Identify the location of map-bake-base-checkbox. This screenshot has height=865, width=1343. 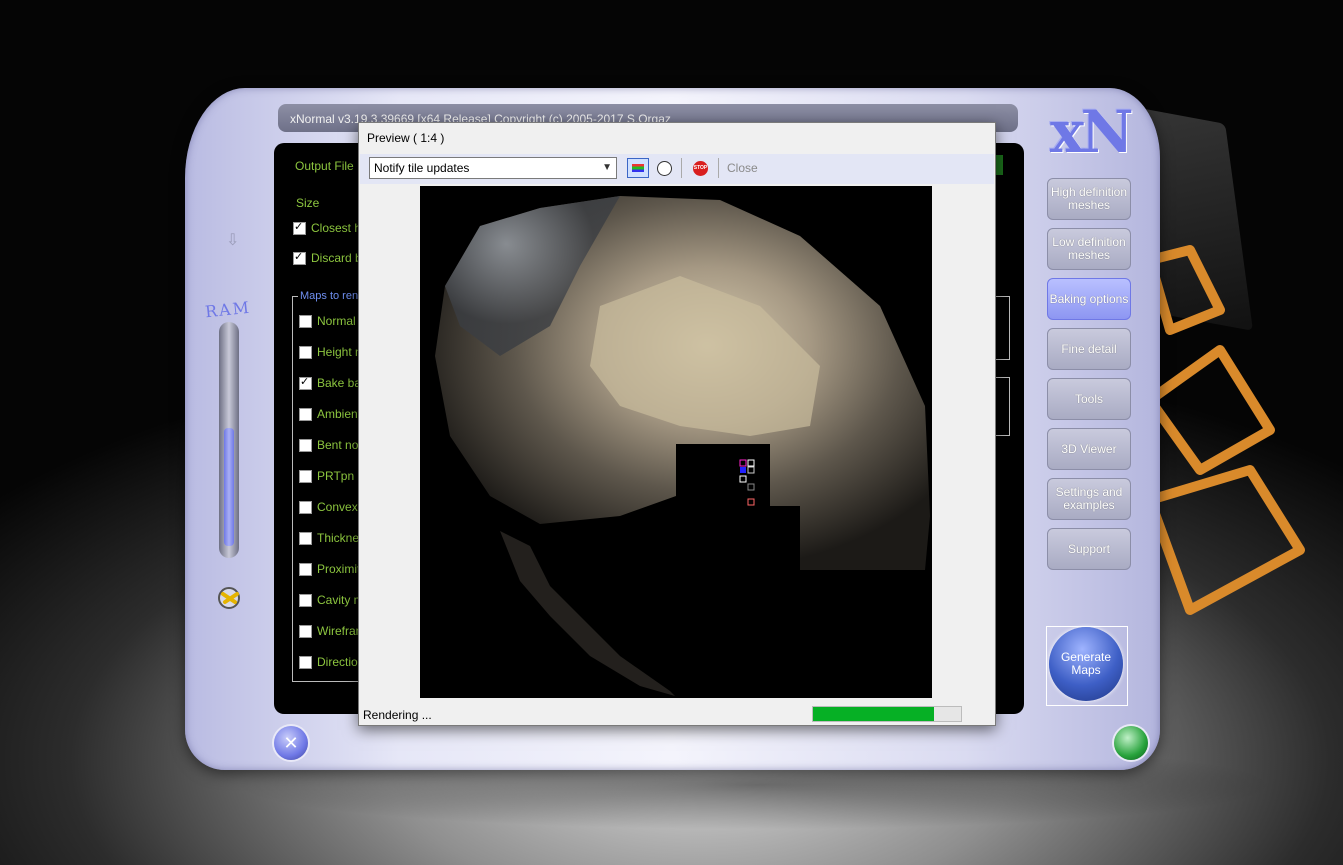
(305, 382).